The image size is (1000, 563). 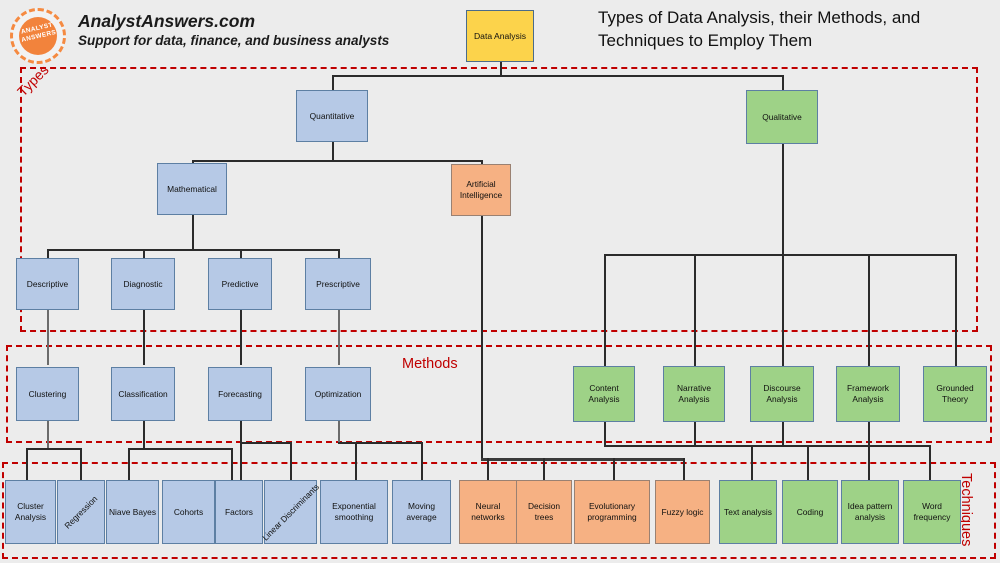 I want to click on node-label: Regression, so click(x=81, y=512).